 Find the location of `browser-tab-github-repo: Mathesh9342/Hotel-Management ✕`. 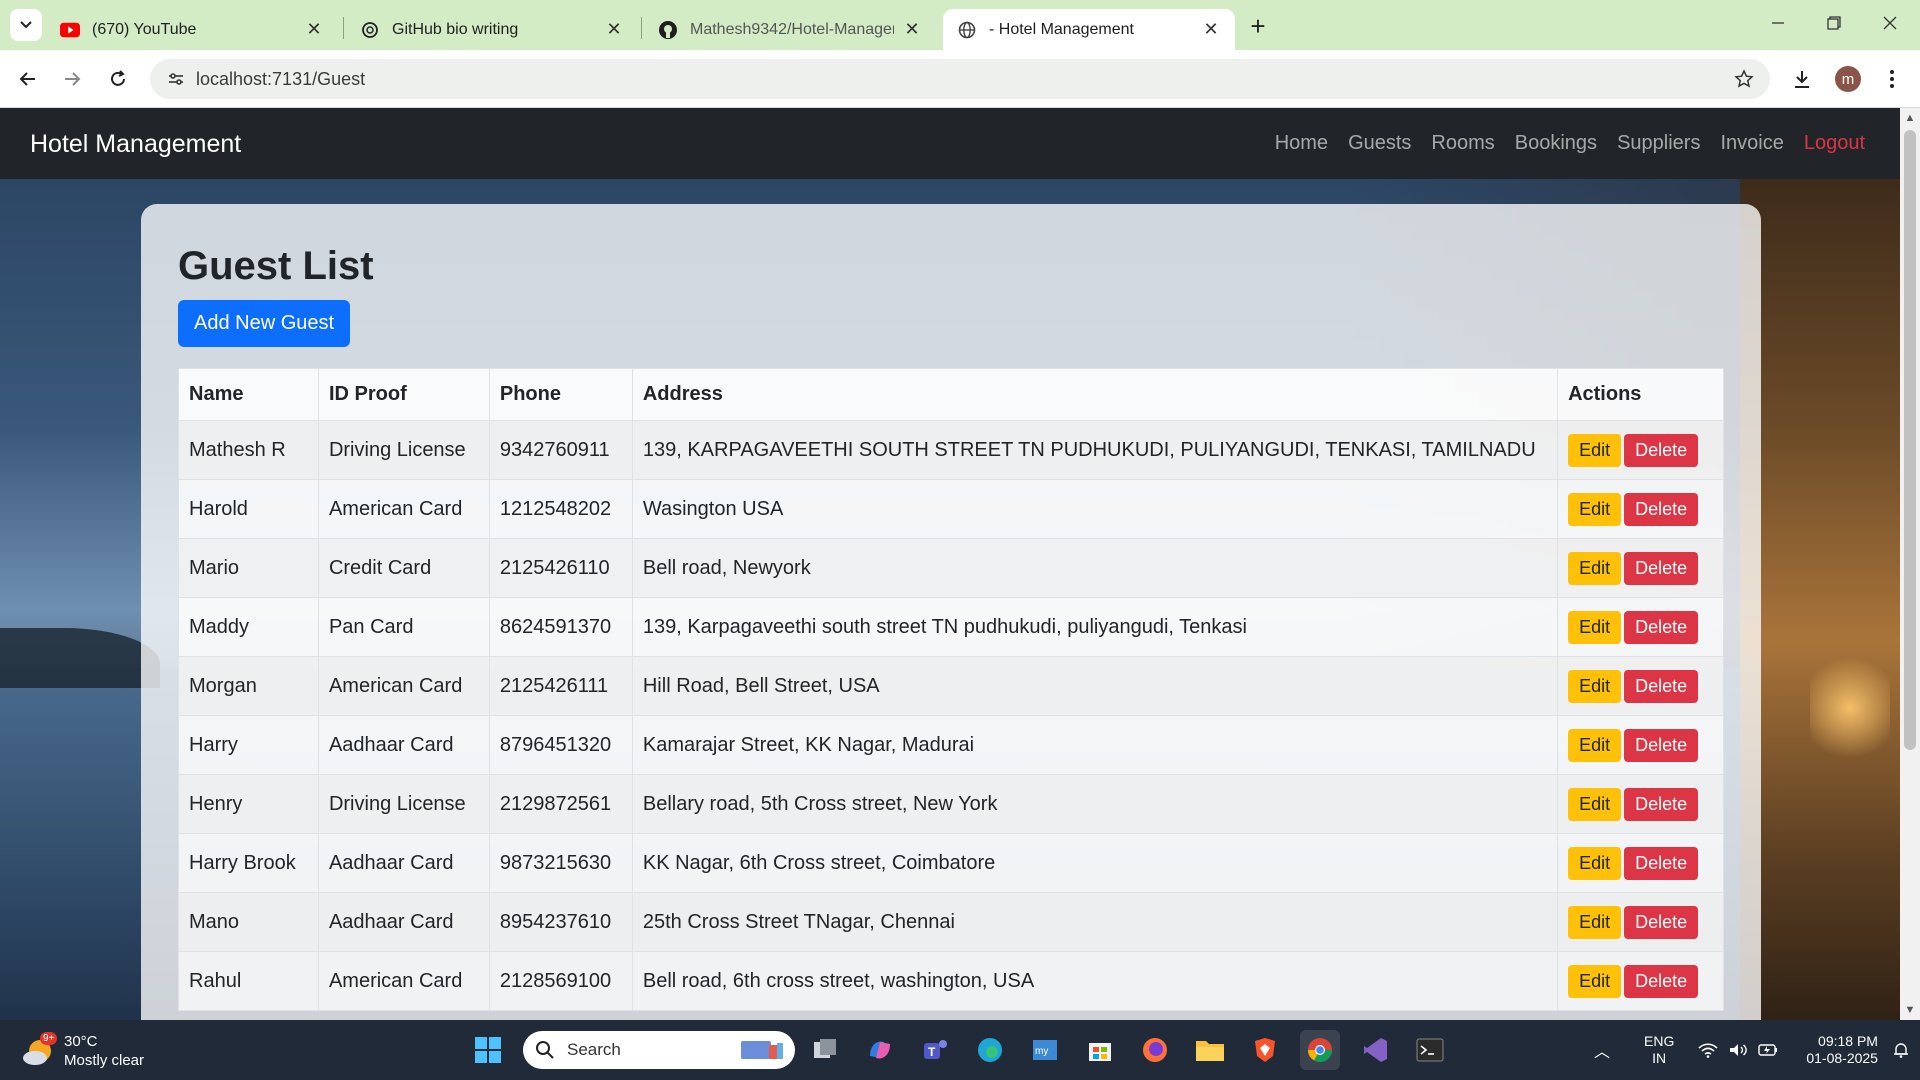

browser-tab-github-repo: Mathesh9342/Hotel-Management ✕ is located at coordinates (790, 29).